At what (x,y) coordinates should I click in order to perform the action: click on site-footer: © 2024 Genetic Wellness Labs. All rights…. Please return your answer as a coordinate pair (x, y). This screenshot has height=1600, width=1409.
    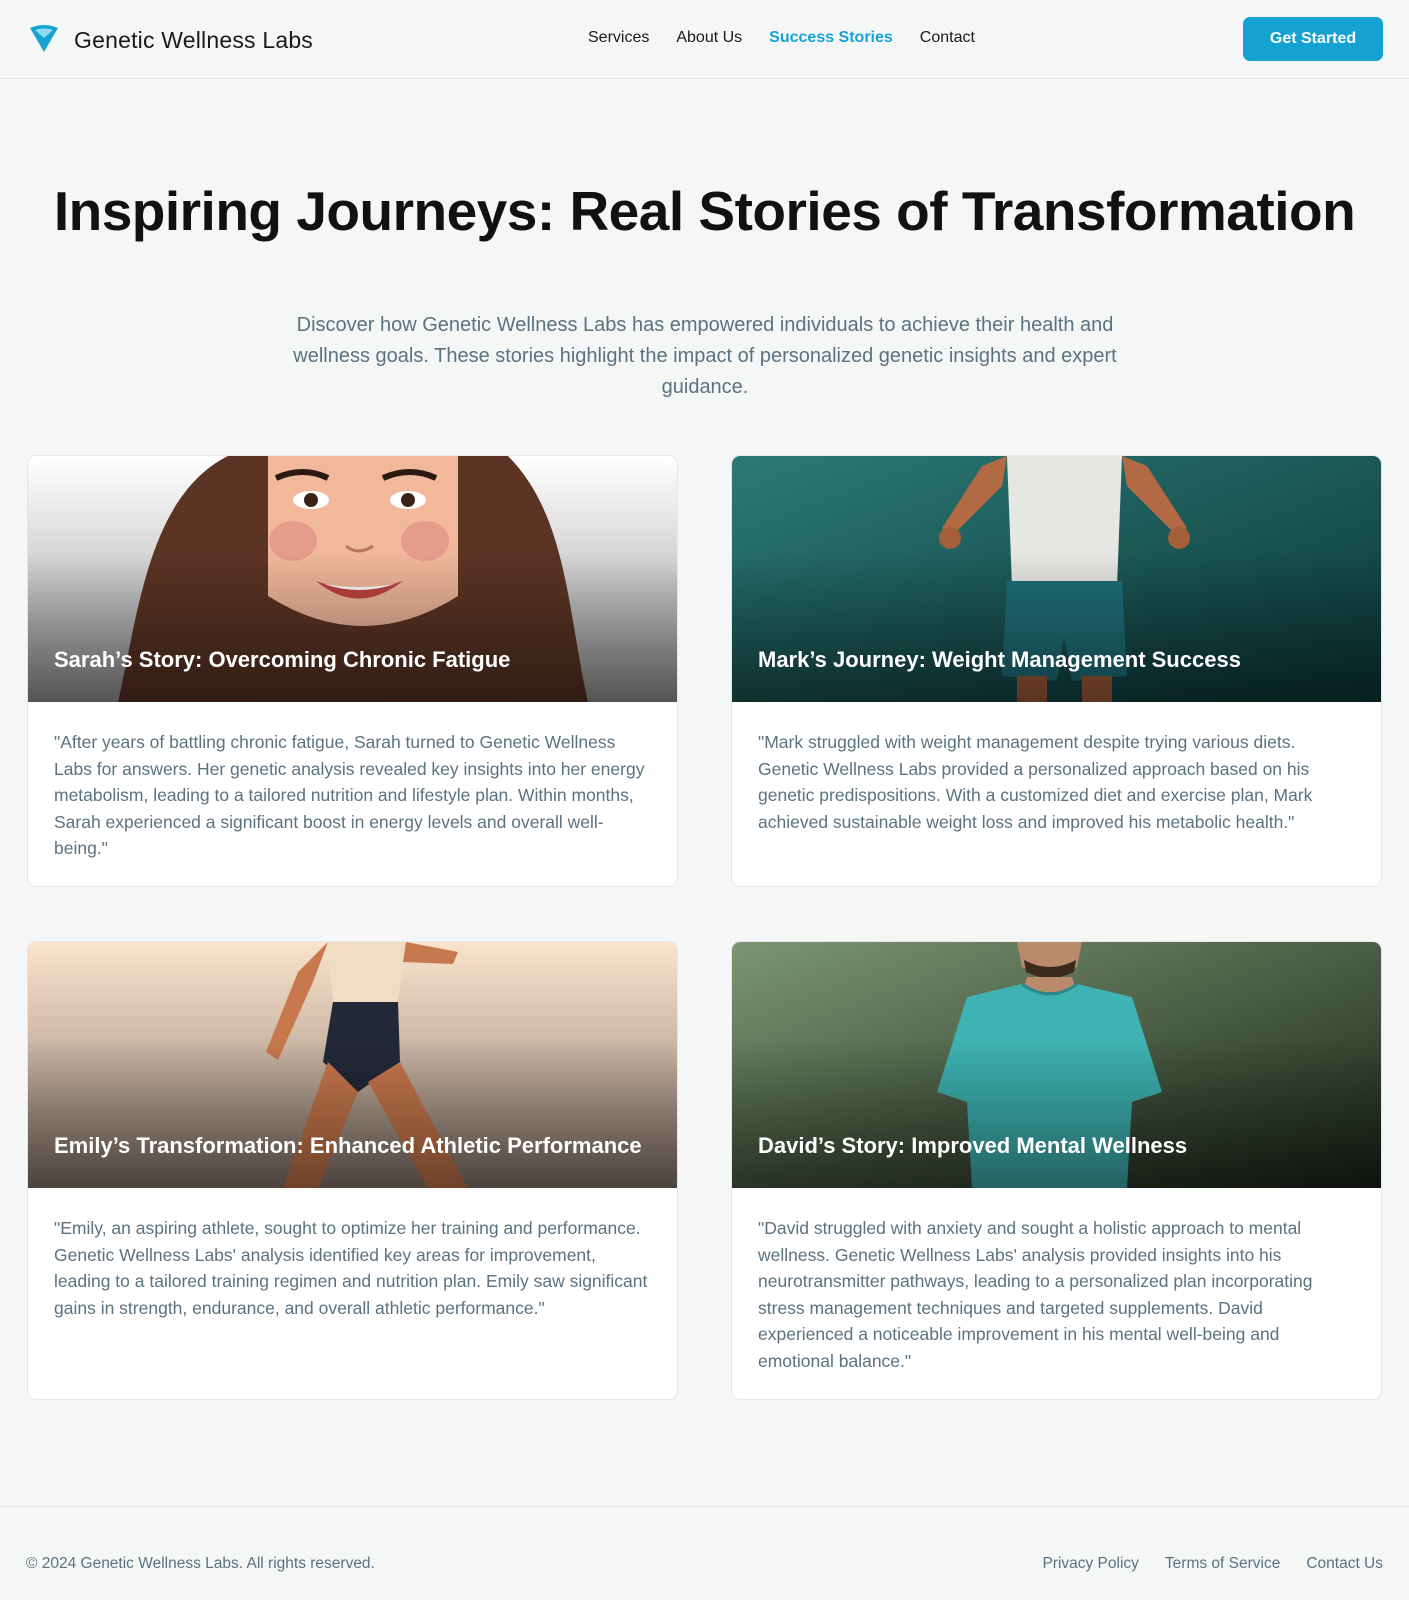
    Looking at the image, I should click on (704, 1553).